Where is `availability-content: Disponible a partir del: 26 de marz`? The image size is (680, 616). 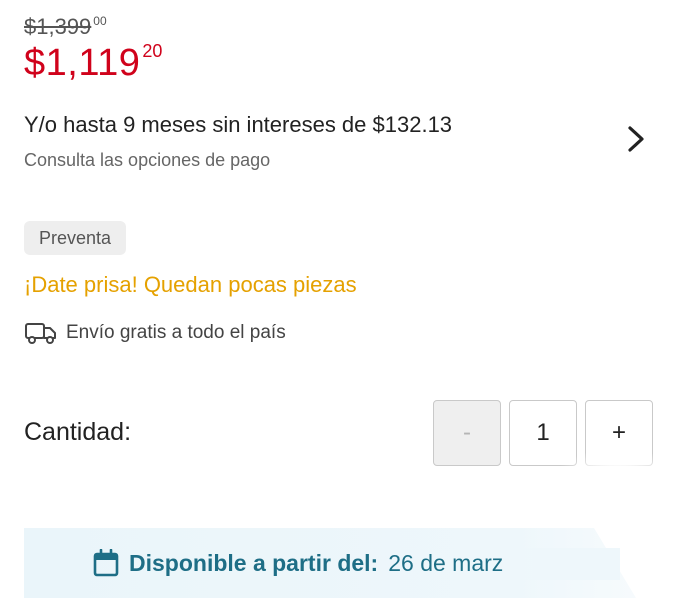 availability-content: Disponible a partir del: 26 de marz is located at coordinates (298, 563).